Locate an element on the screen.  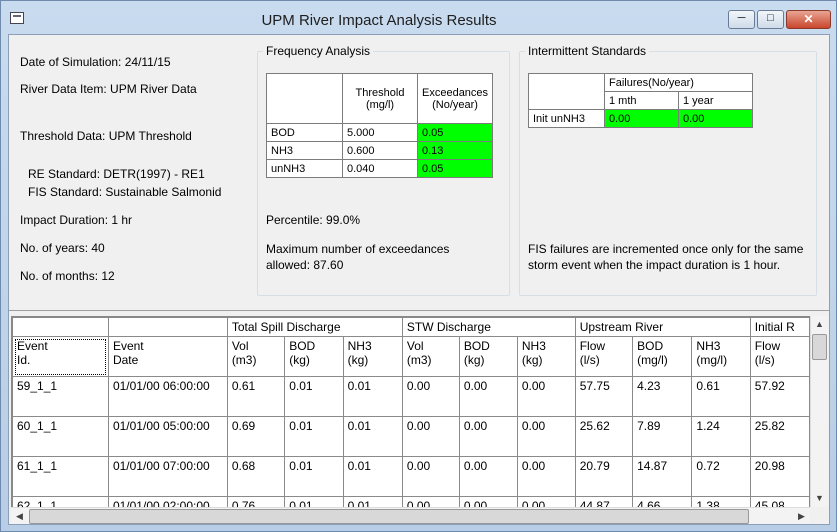
threshold-cell: 5.000 is located at coordinates (380, 132).